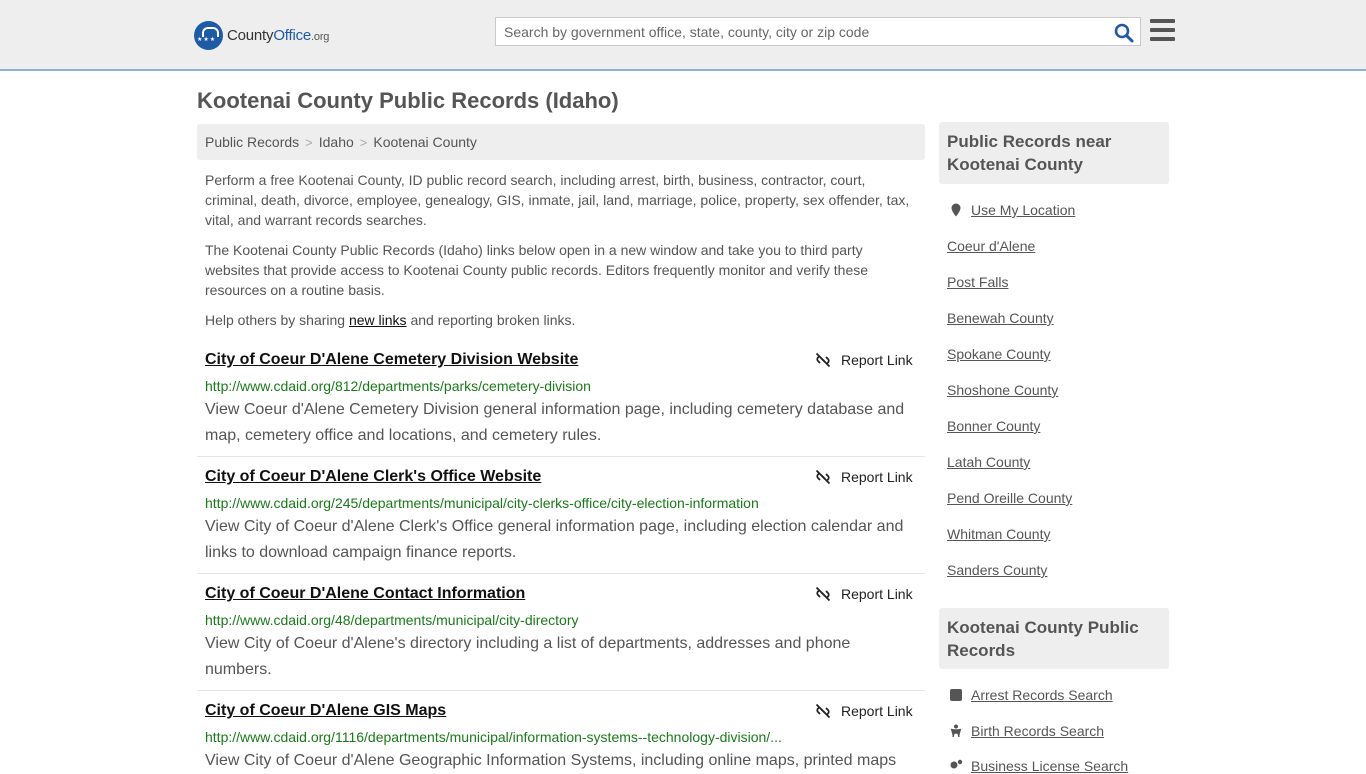  What do you see at coordinates (336, 142) in the screenshot?
I see `breadcrumb-idaho: Idaho` at bounding box center [336, 142].